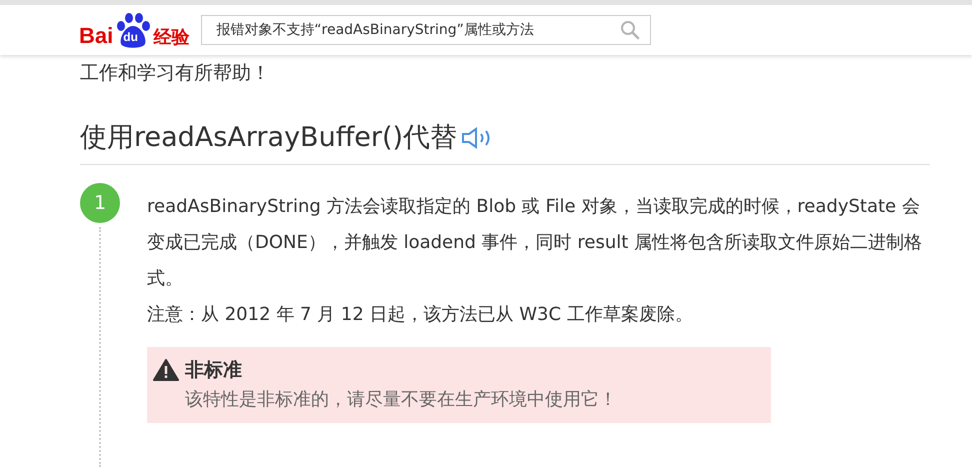  What do you see at coordinates (213, 370) in the screenshot?
I see `warning-title: 非标准` at bounding box center [213, 370].